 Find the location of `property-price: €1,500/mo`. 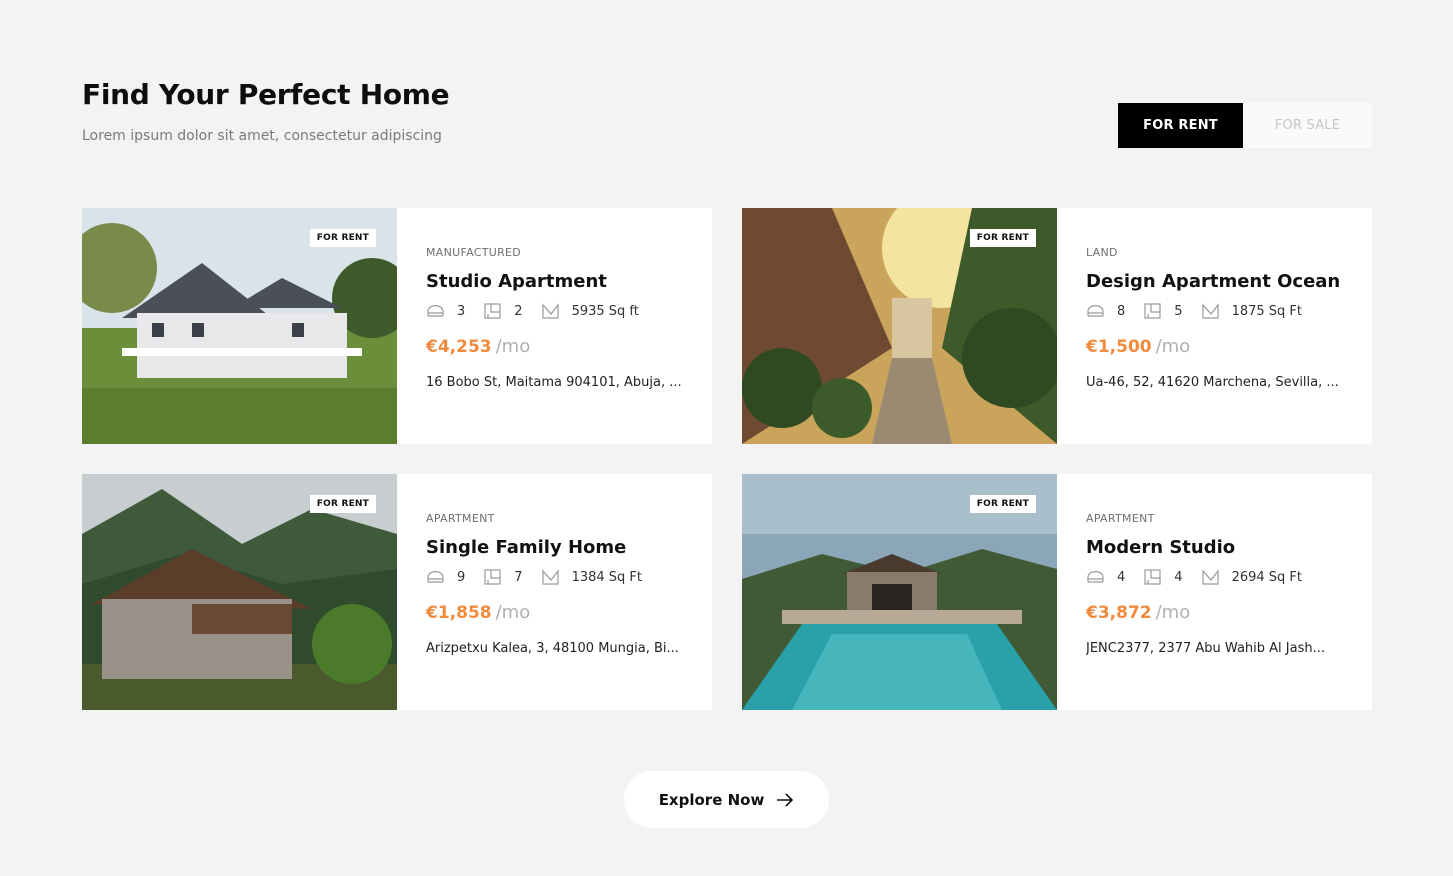

property-price: €1,500/mo is located at coordinates (1229, 346).